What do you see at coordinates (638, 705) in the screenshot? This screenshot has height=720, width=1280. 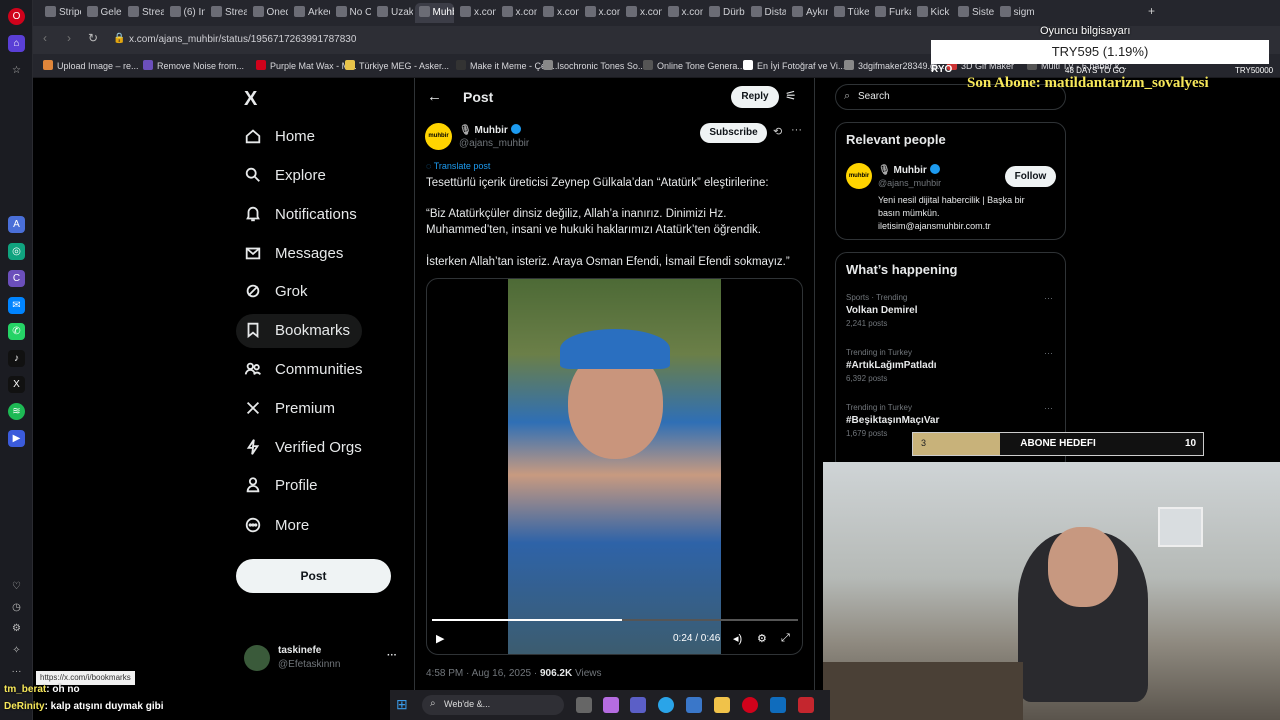 I see `teams-icon` at bounding box center [638, 705].